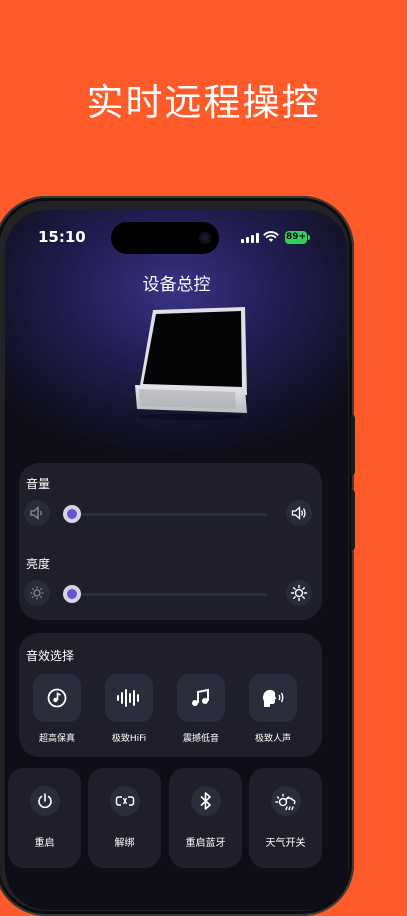 Image resolution: width=407 pixels, height=916 pixels. Describe the element at coordinates (203, 102) in the screenshot. I see `headline: 实时远程操控` at that location.